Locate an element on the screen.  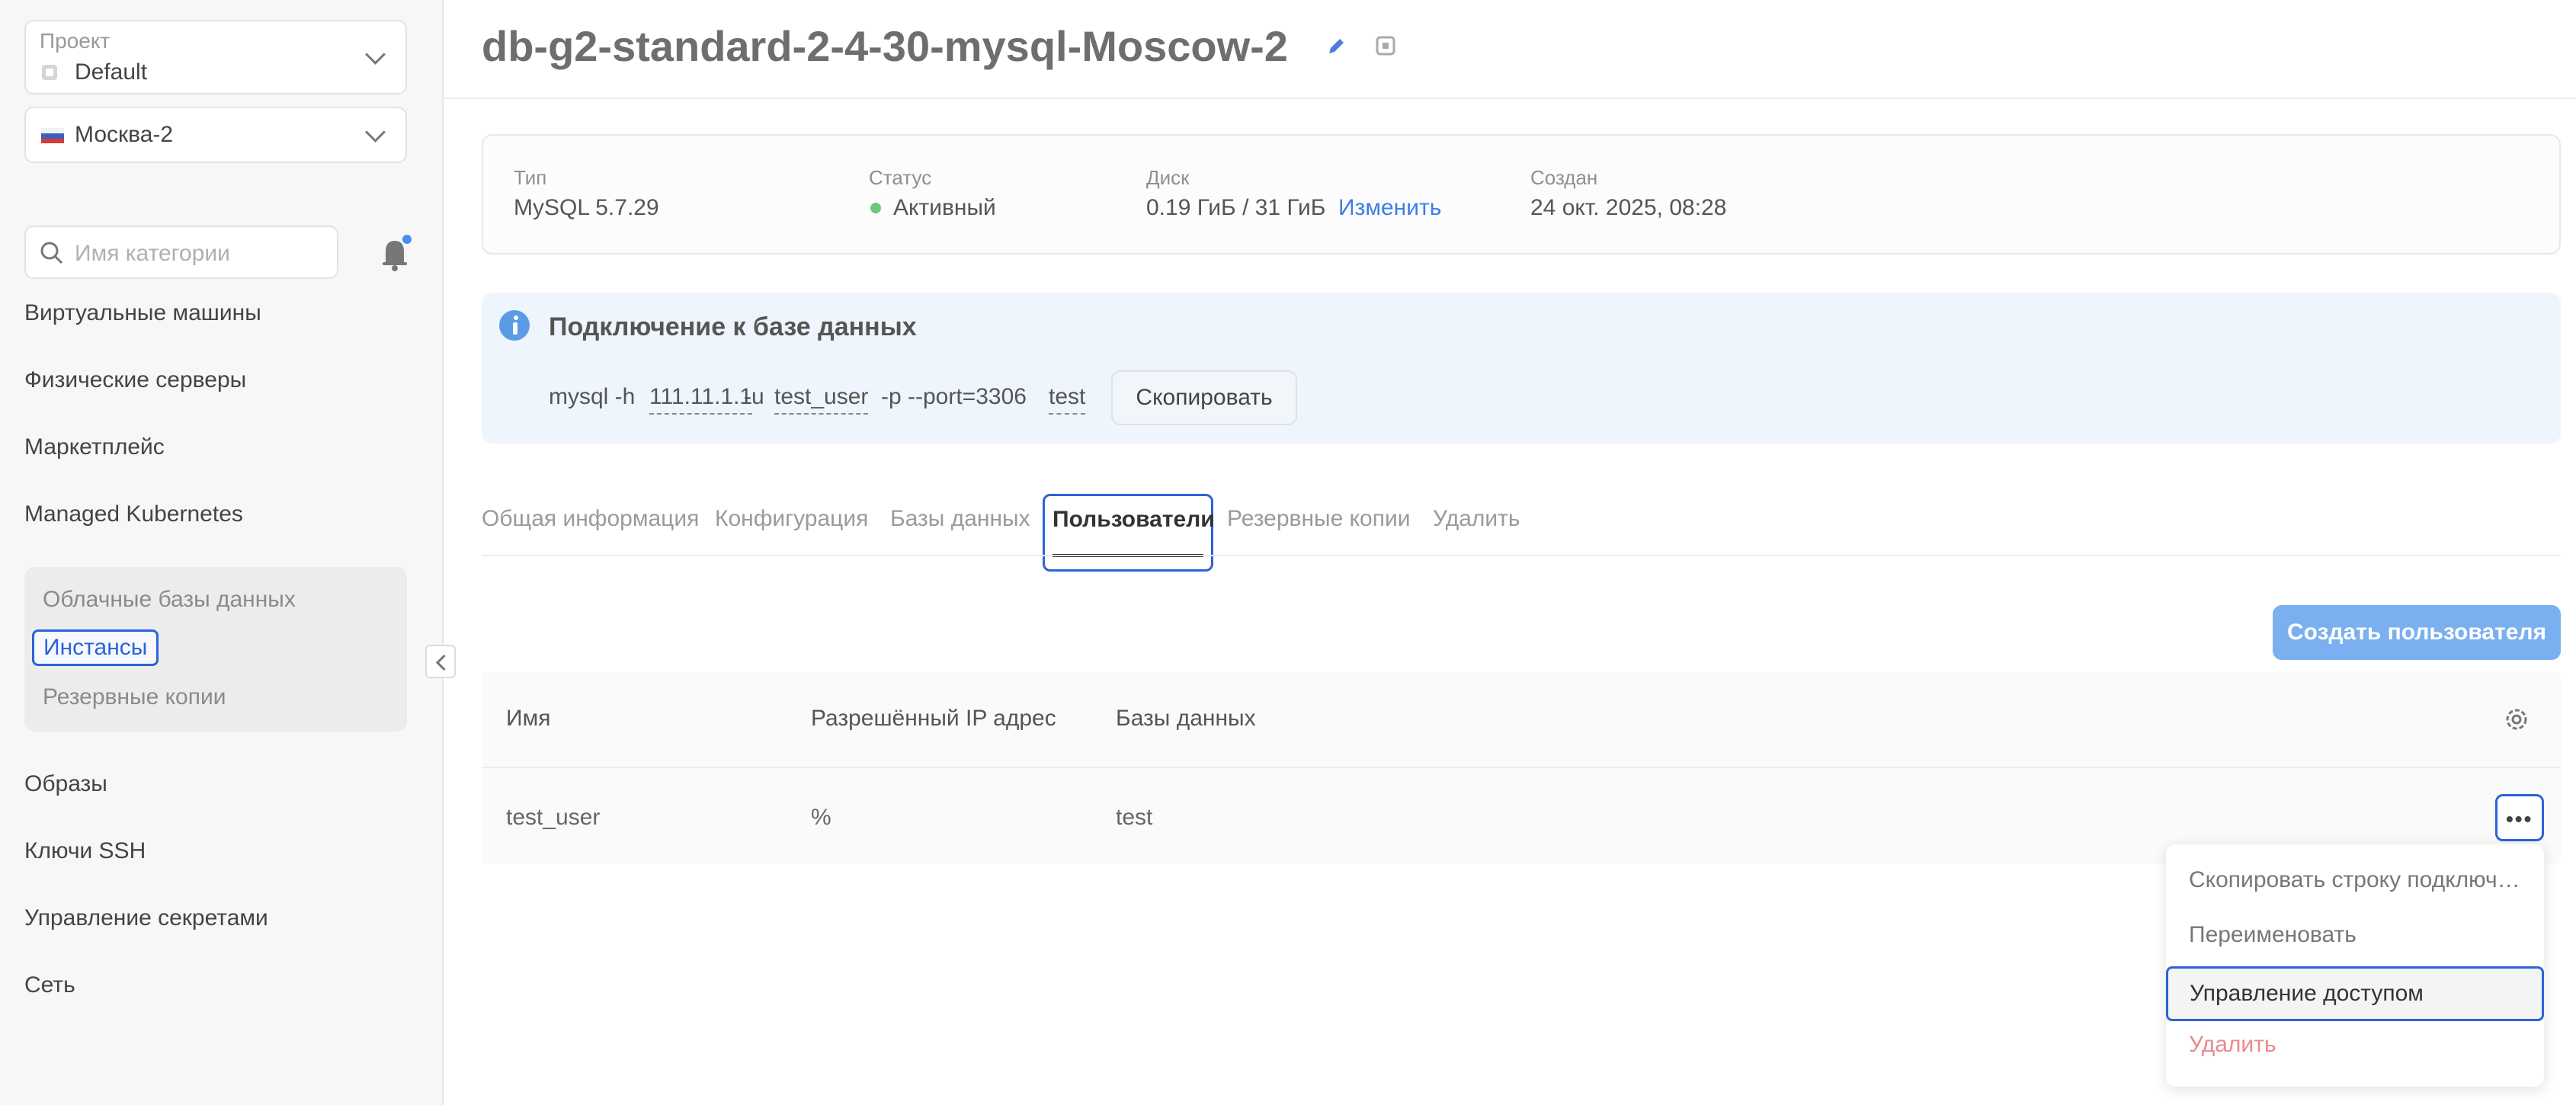
tab-delete: Удалить is located at coordinates (1476, 519).